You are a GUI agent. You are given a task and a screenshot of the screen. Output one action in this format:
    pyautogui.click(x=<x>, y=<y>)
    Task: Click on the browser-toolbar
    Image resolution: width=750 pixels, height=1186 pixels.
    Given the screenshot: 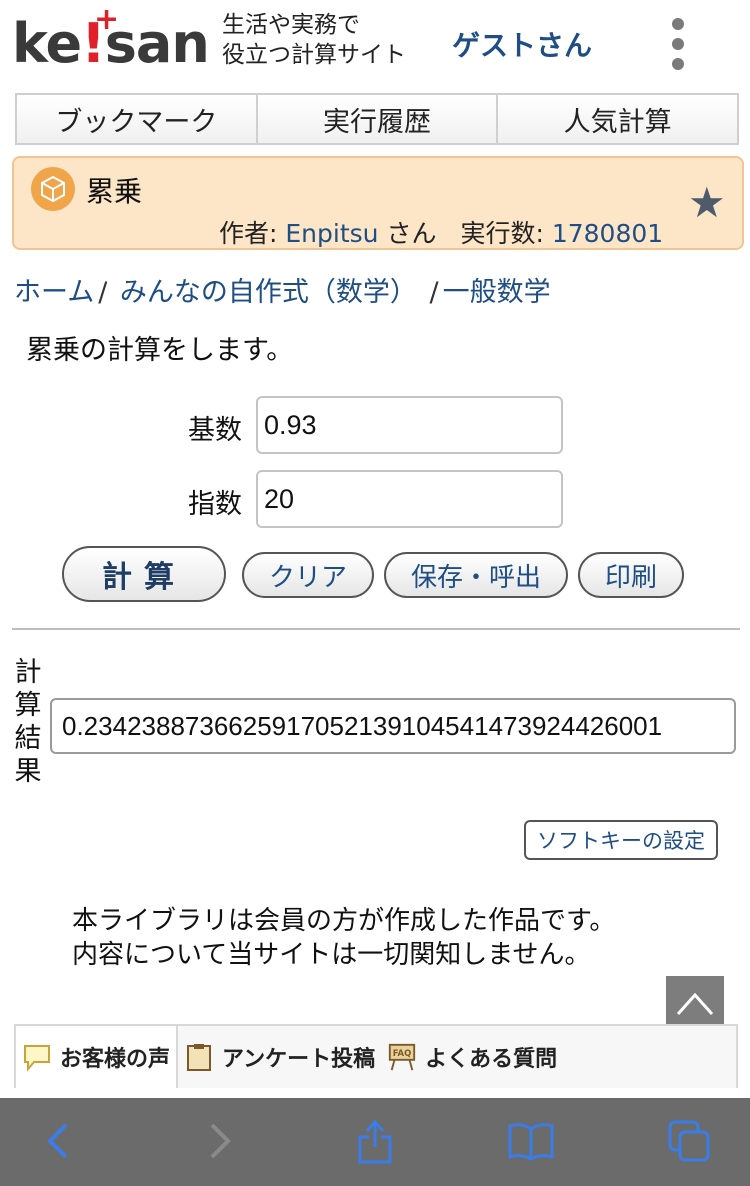 What is the action you would take?
    pyautogui.click(x=375, y=1142)
    